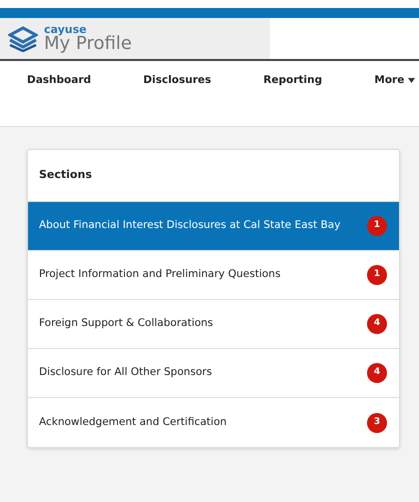 This screenshot has width=419, height=502. I want to click on section-label: Foreign Support & Collaborations, so click(126, 324).